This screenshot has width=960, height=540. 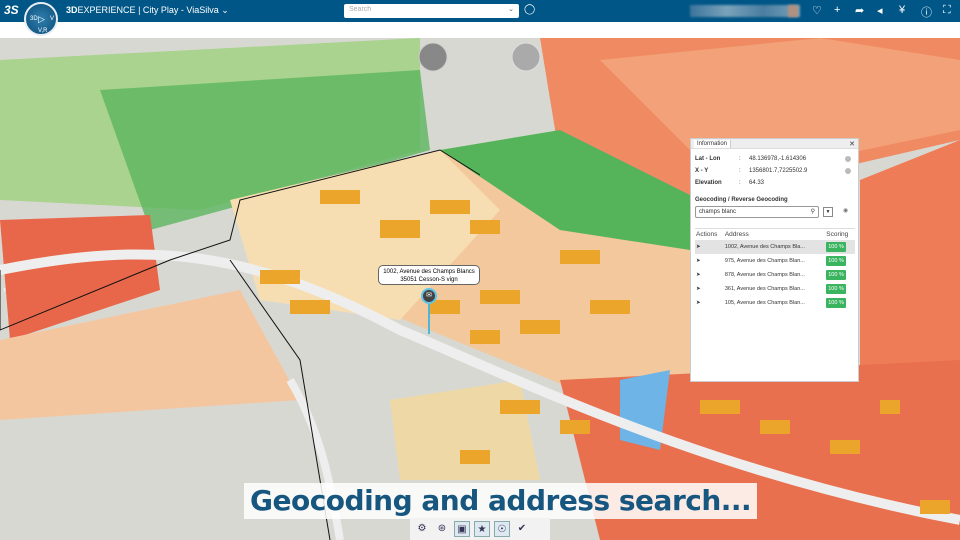 I want to click on lat-lon-row: Lat - Lon: 48.136978,-1.614306, so click(x=774, y=159).